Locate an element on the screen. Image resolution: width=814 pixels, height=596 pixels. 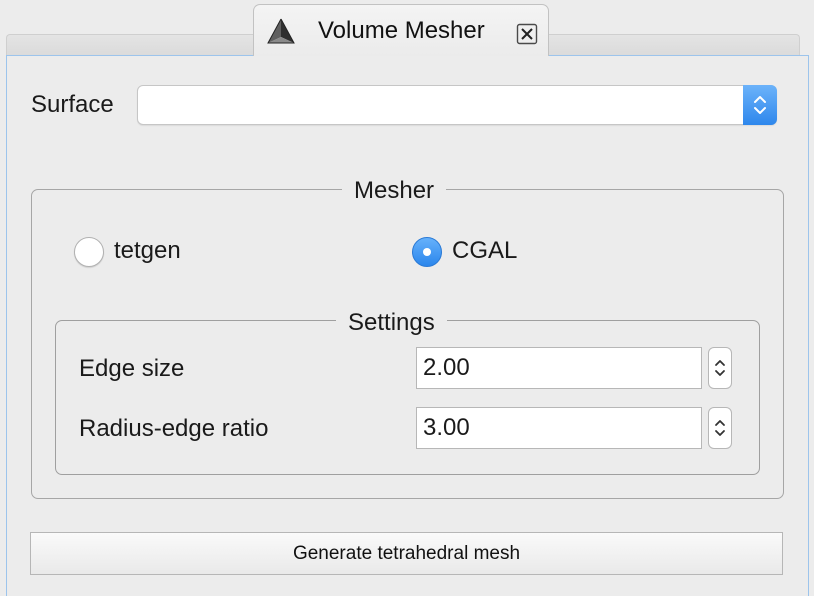
radio-selected-dot is located at coordinates (427, 252).